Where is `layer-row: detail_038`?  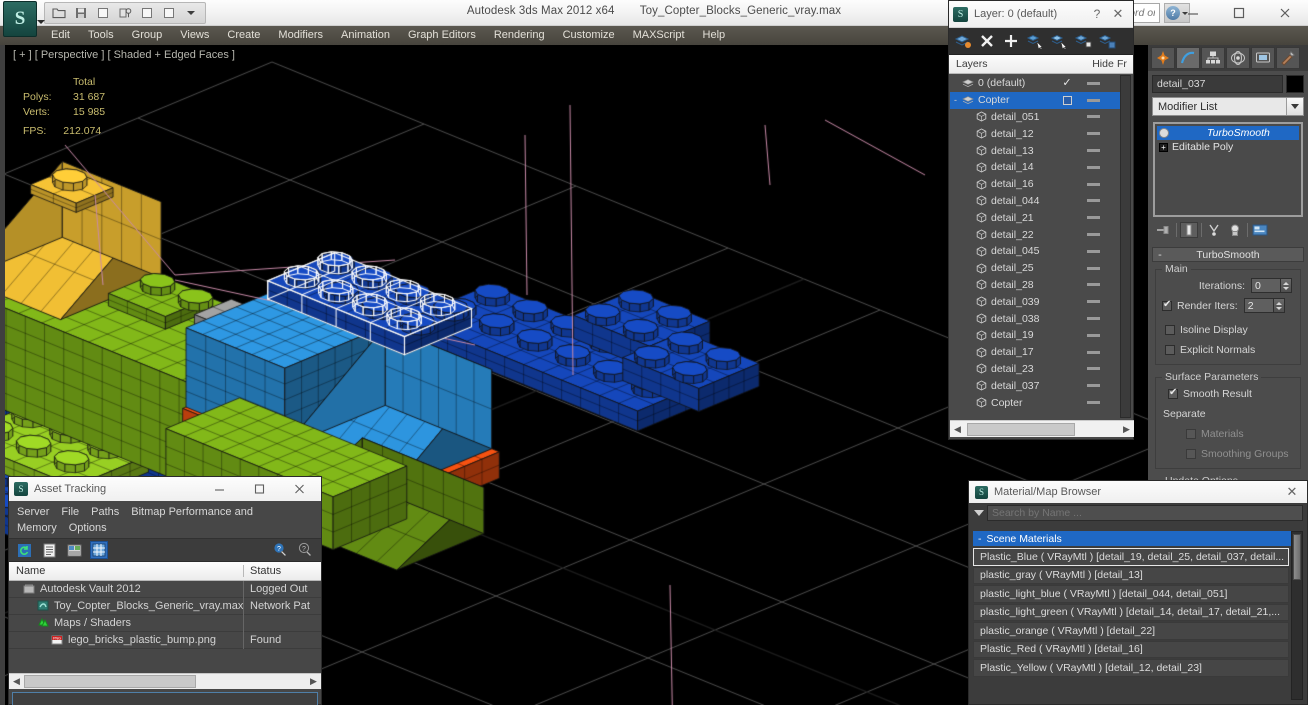 layer-row: detail_038 is located at coordinates (1036, 318).